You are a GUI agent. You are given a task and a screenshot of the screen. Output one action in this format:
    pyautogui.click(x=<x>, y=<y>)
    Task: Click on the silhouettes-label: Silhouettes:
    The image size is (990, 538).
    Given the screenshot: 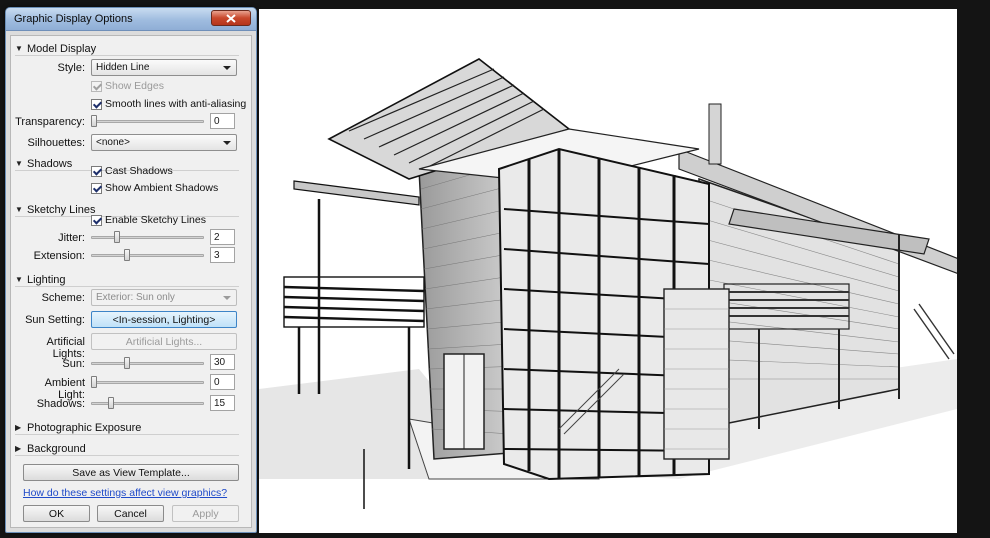 What is the action you would take?
    pyautogui.click(x=56, y=143)
    